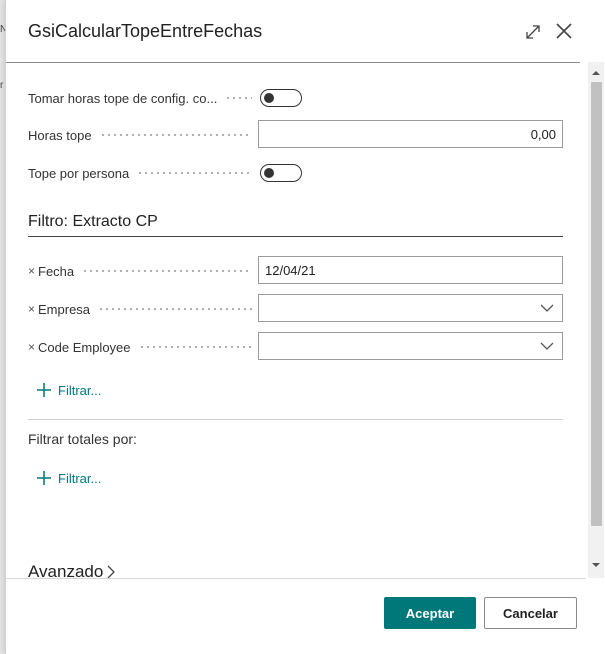 This screenshot has height=654, width=605. What do you see at coordinates (430, 613) in the screenshot?
I see `accept-button: Aceptar` at bounding box center [430, 613].